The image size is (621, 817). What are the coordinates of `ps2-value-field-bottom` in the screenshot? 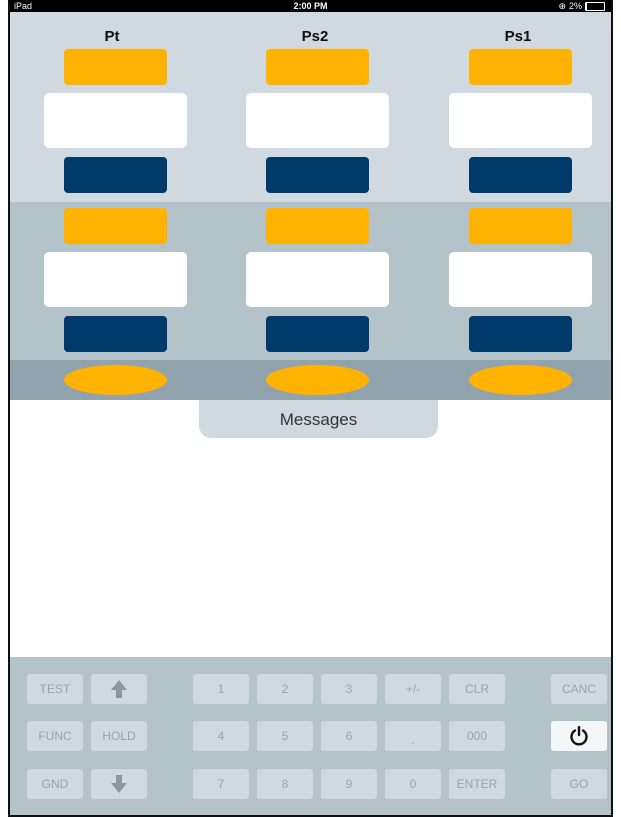 It's located at (317, 279).